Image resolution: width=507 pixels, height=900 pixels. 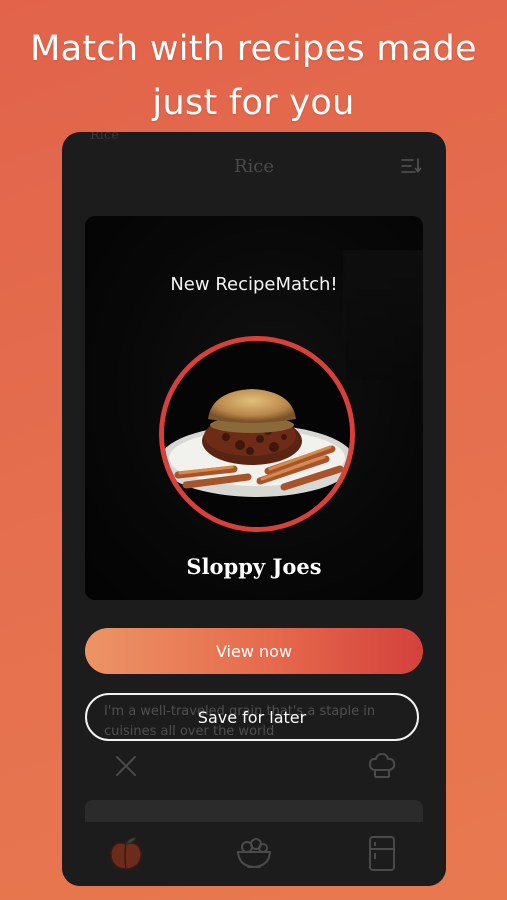 I want to click on app-title: Rice, so click(x=254, y=166).